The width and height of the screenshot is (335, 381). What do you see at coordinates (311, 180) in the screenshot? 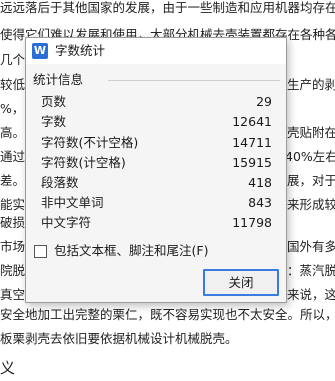
I see `doc-right-fragment: 展，对于` at bounding box center [311, 180].